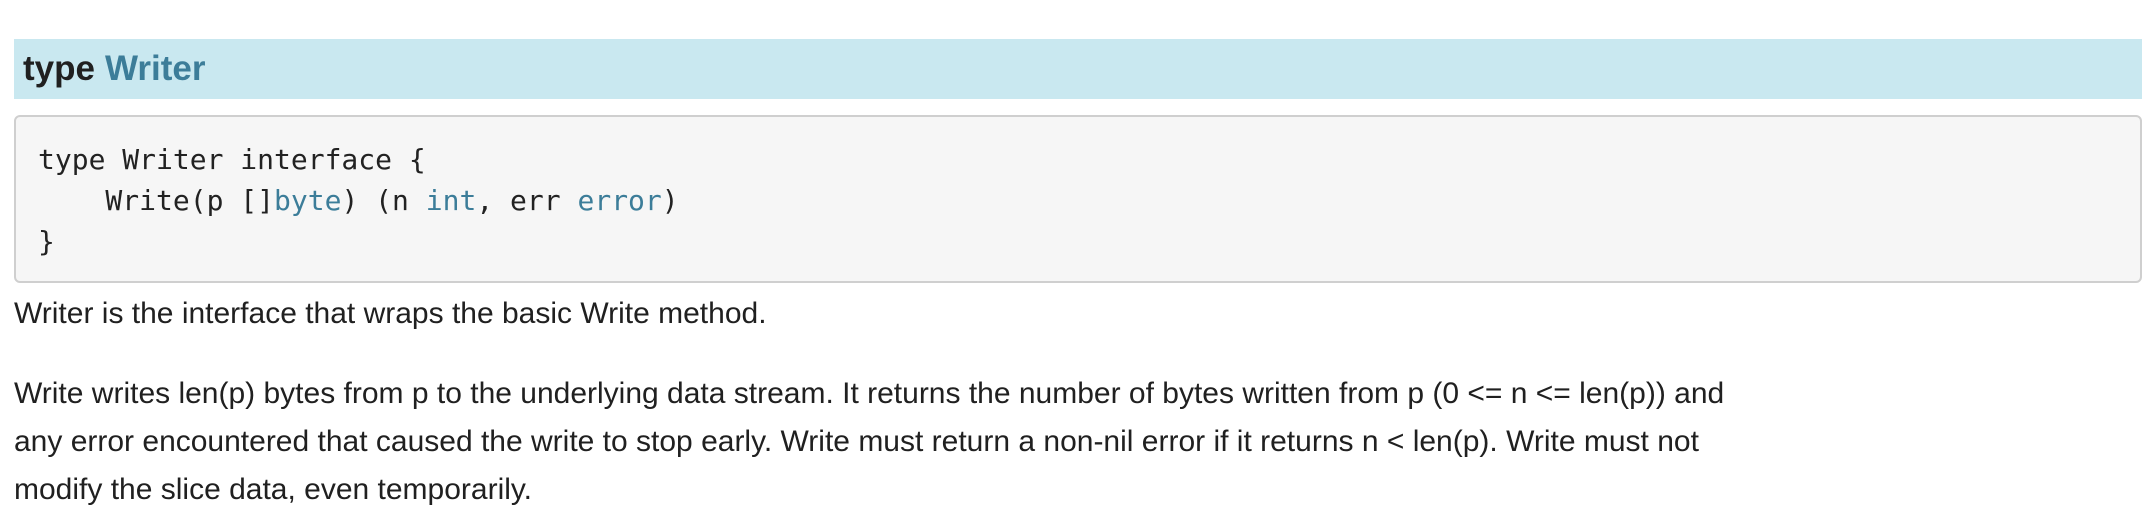 This screenshot has width=2152, height=516. I want to click on code-text: Write(p [], so click(156, 200).